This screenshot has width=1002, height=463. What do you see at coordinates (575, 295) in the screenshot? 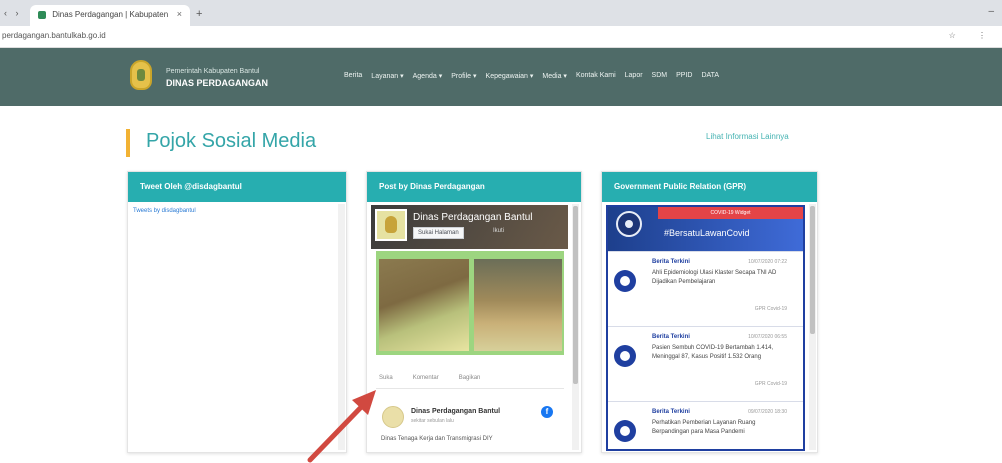
I see `facebook-scroll-thumb` at bounding box center [575, 295].